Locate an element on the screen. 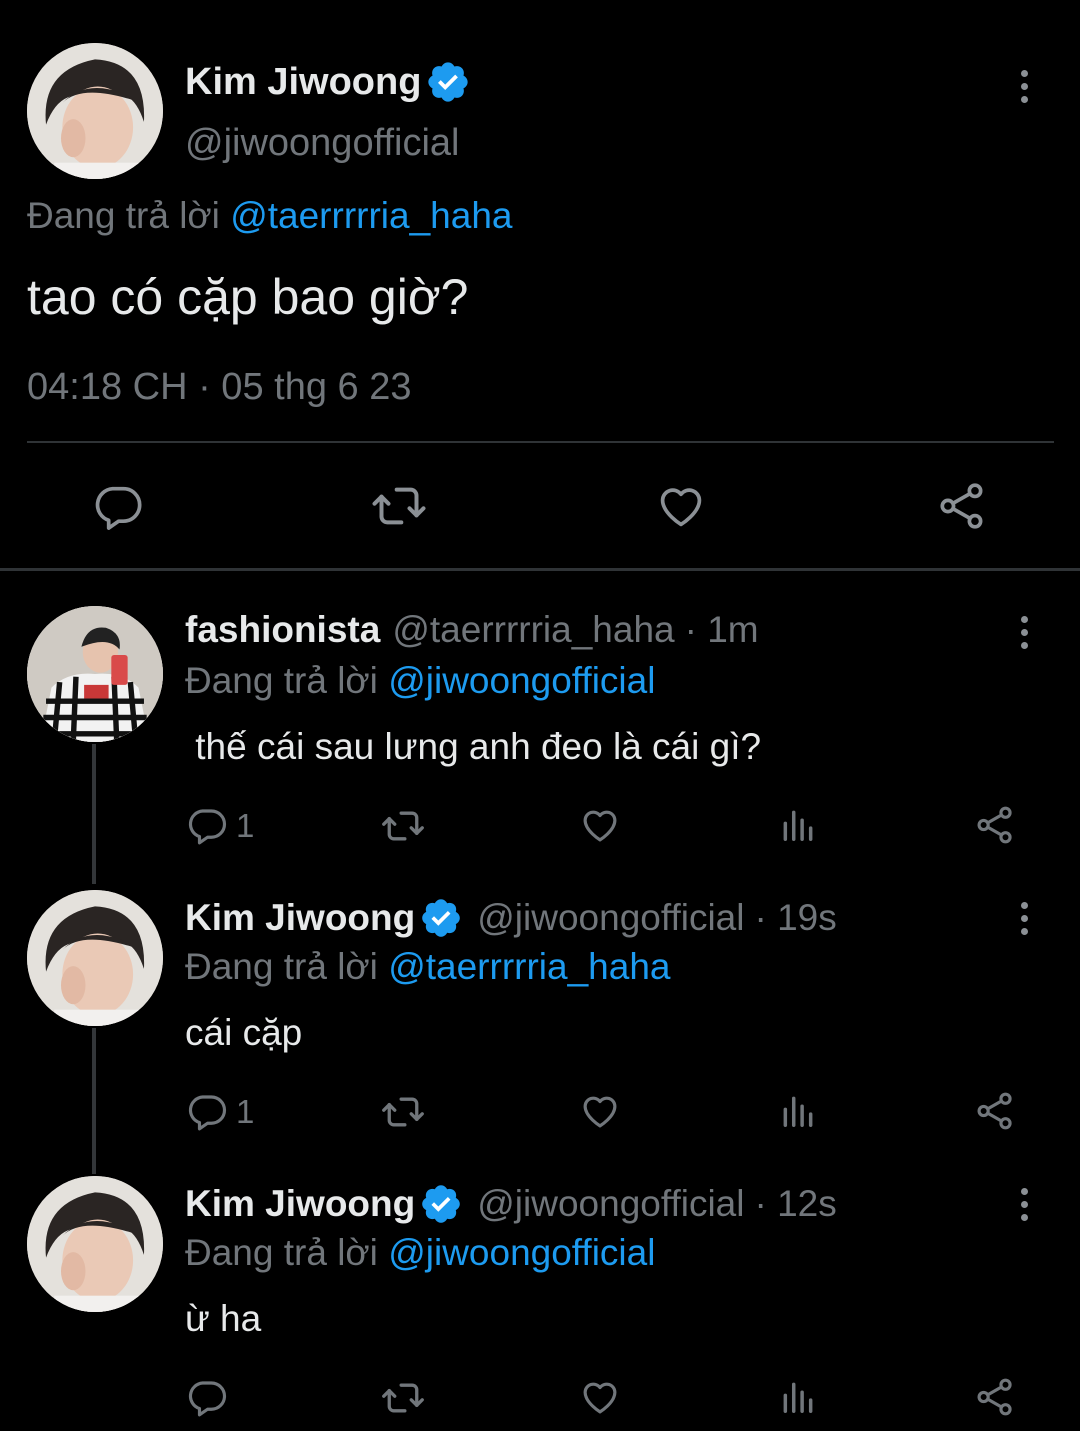 This screenshot has width=1080, height=1431. tweet-text: thế cái sau lưng anh đeo là cái gì? is located at coordinates (473, 746).